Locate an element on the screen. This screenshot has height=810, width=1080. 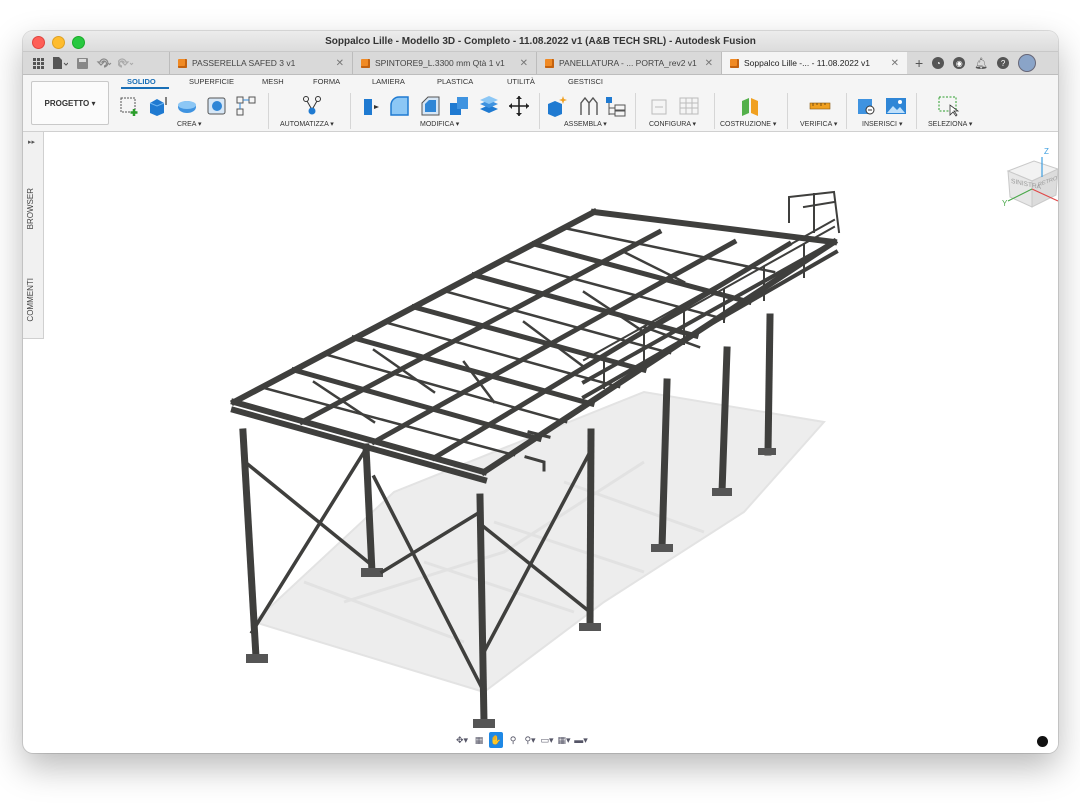
group-modifica: MODIFICA ▾ is located at coordinates (439, 124).